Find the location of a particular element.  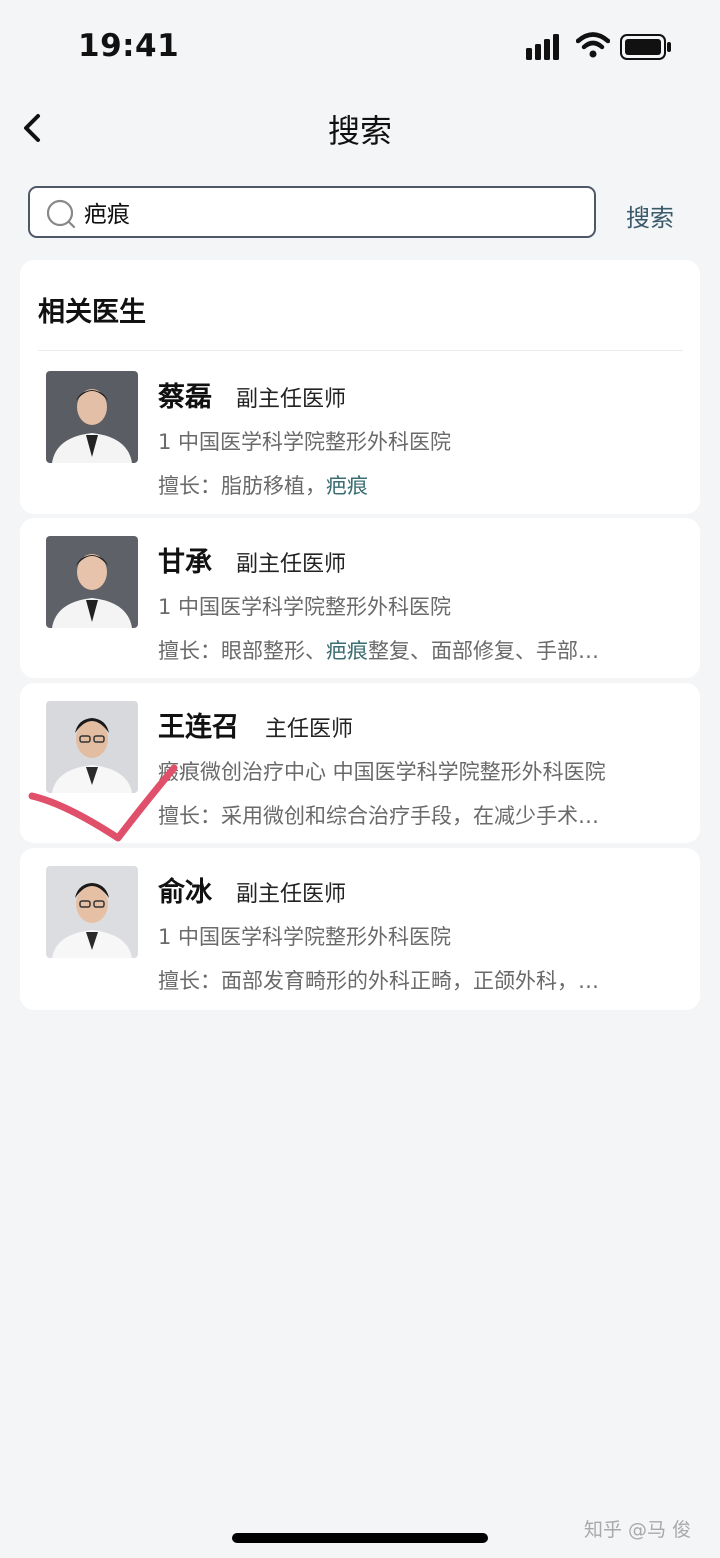

section-title: 相关医生 is located at coordinates (92, 312).